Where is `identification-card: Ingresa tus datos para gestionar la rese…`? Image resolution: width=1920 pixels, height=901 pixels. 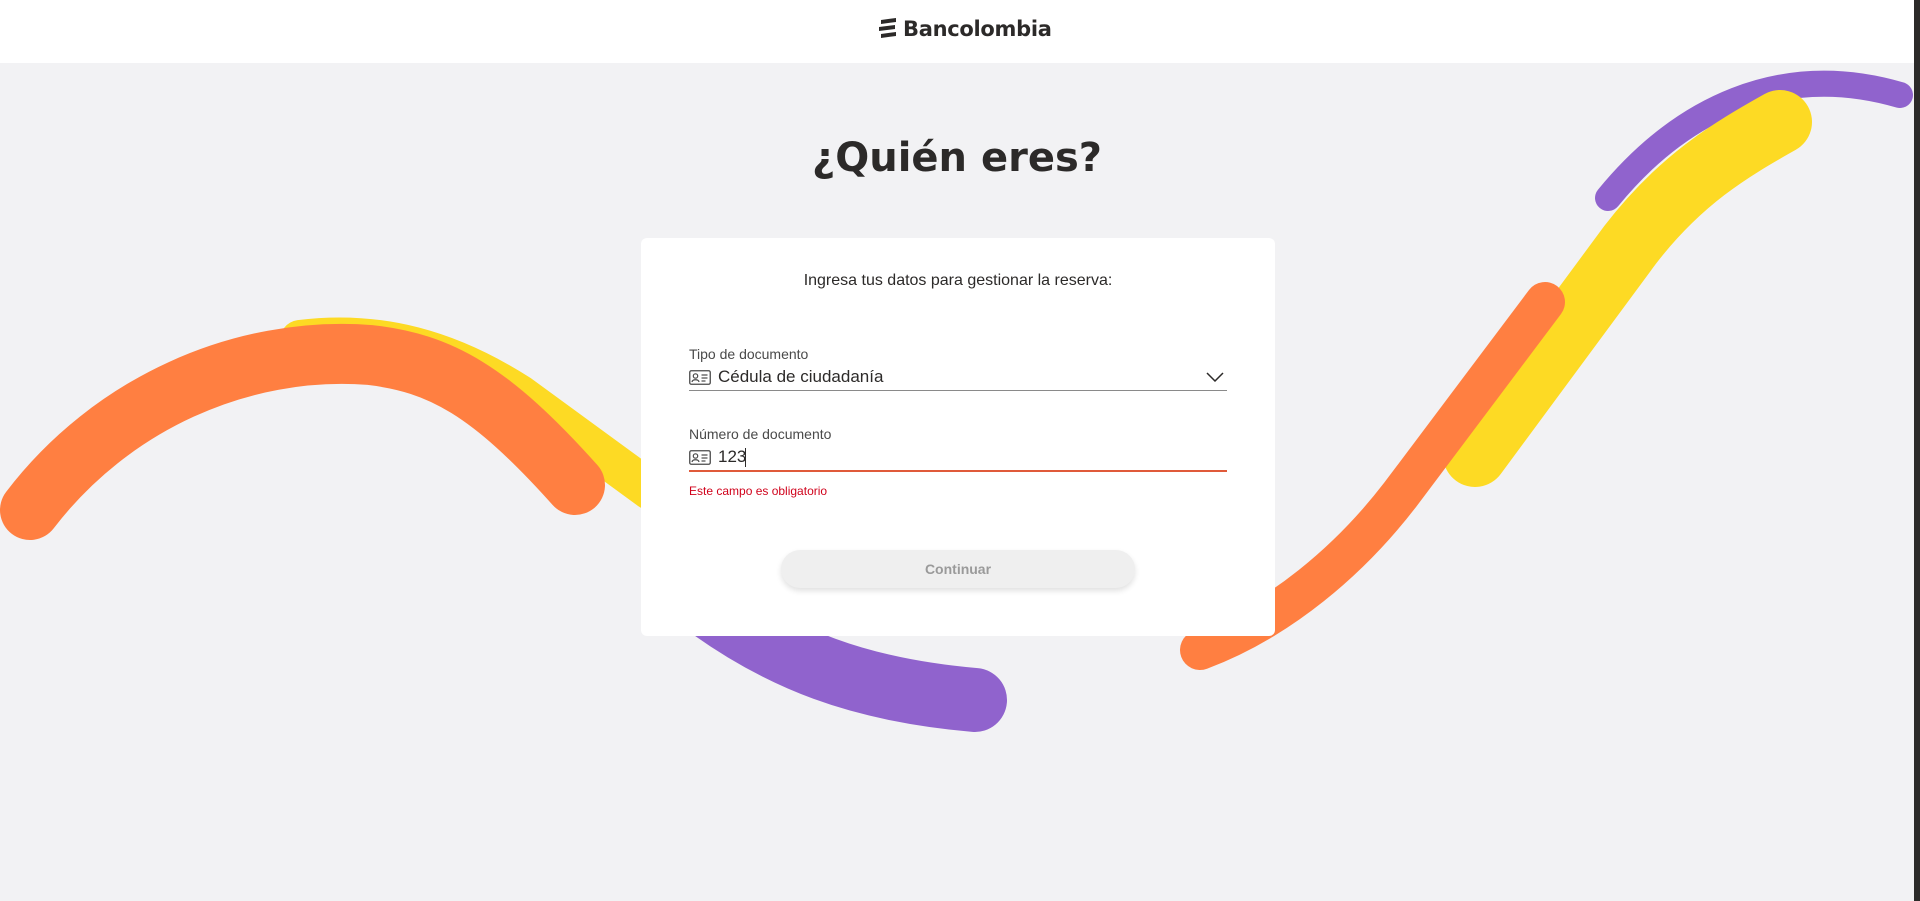
identification-card: Ingresa tus datos para gestionar la rese… is located at coordinates (958, 437).